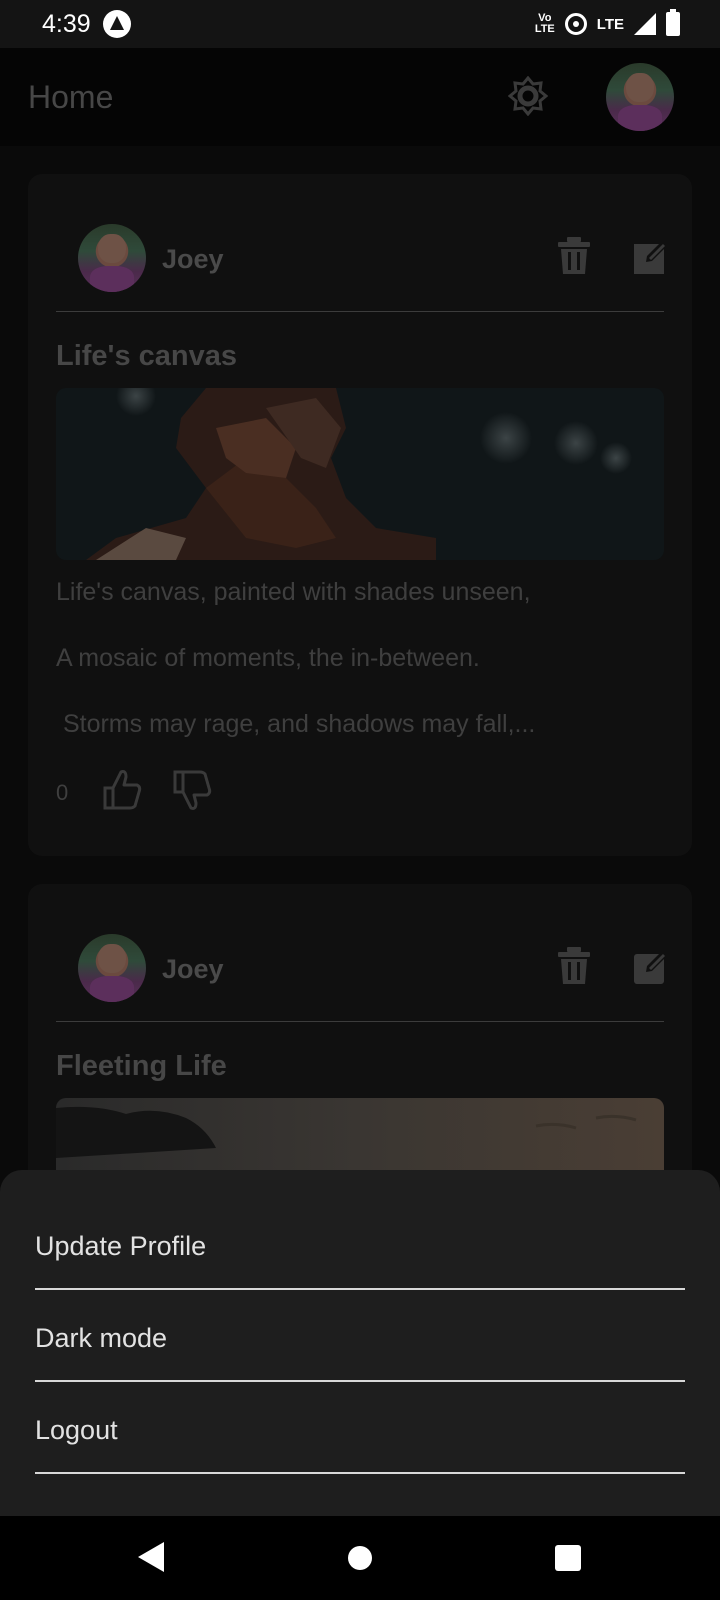 Image resolution: width=720 pixels, height=1600 pixels. I want to click on menu-item-logout: Logout, so click(360, 1428).